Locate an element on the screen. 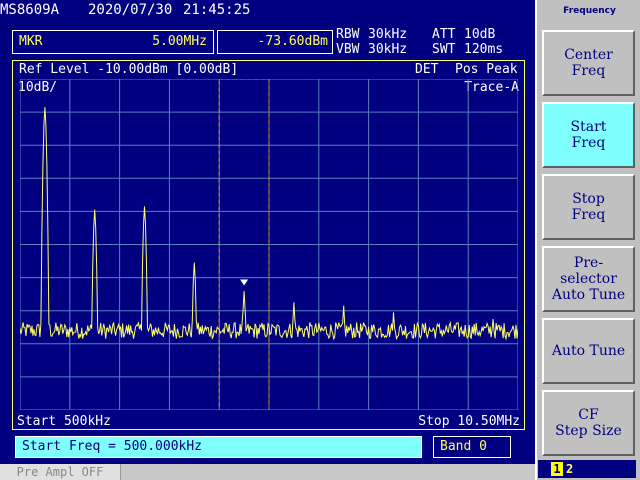 The width and height of the screenshot is (640, 480). softkey-start-freq: Start Freq is located at coordinates (588, 135).